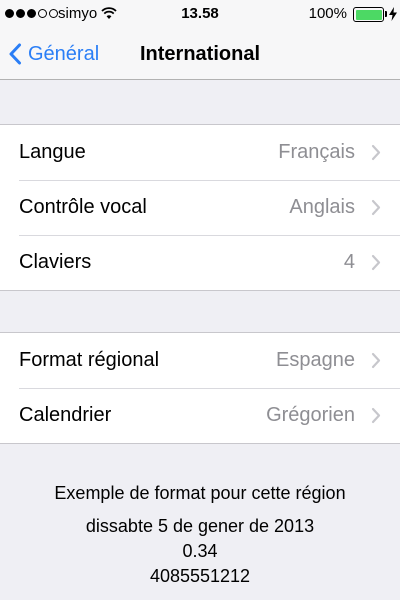  What do you see at coordinates (310, 415) in the screenshot?
I see `row-value: Grégorien` at bounding box center [310, 415].